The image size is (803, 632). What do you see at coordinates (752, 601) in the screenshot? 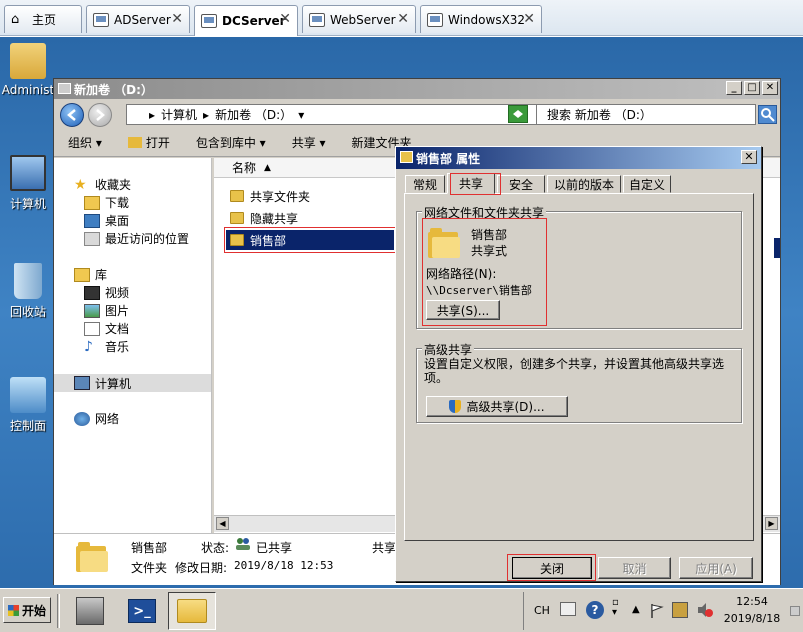
I see `clock-time: 12:54` at bounding box center [752, 601].